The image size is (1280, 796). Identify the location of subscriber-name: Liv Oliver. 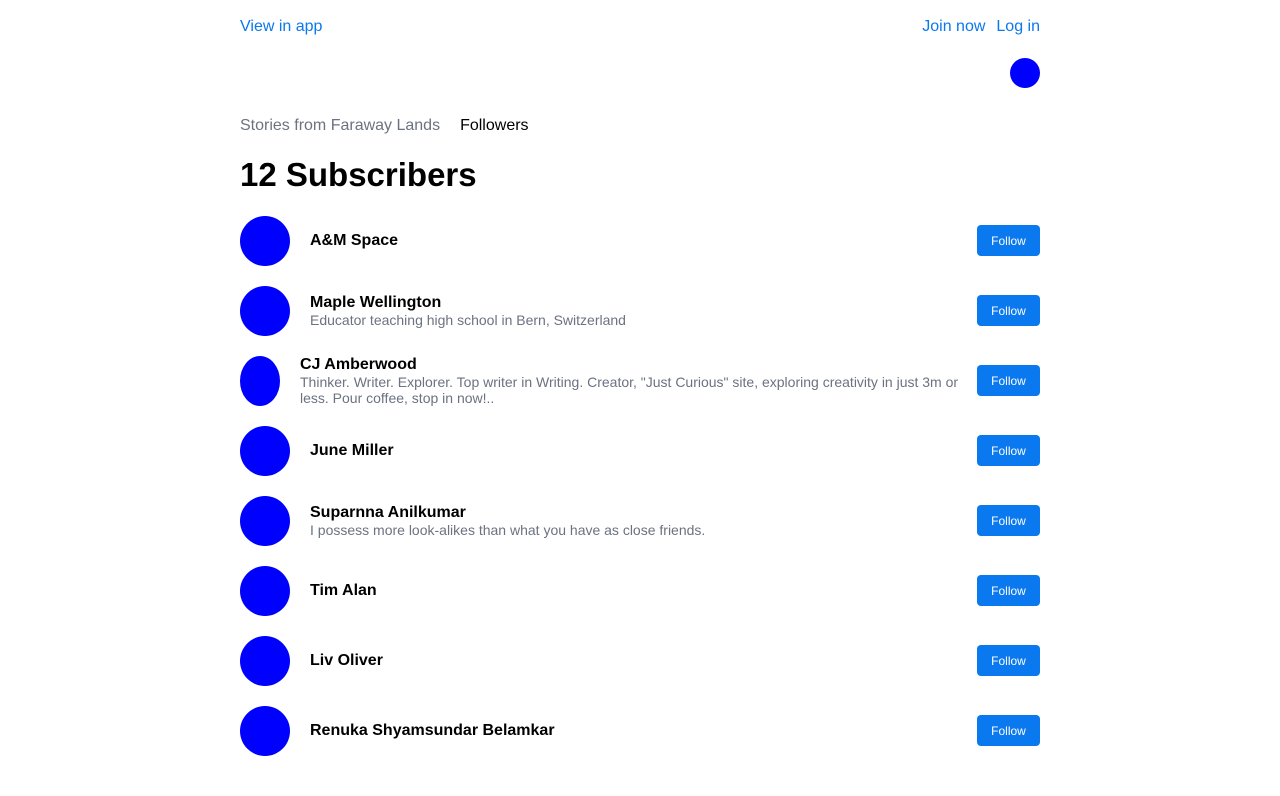
(635, 660).